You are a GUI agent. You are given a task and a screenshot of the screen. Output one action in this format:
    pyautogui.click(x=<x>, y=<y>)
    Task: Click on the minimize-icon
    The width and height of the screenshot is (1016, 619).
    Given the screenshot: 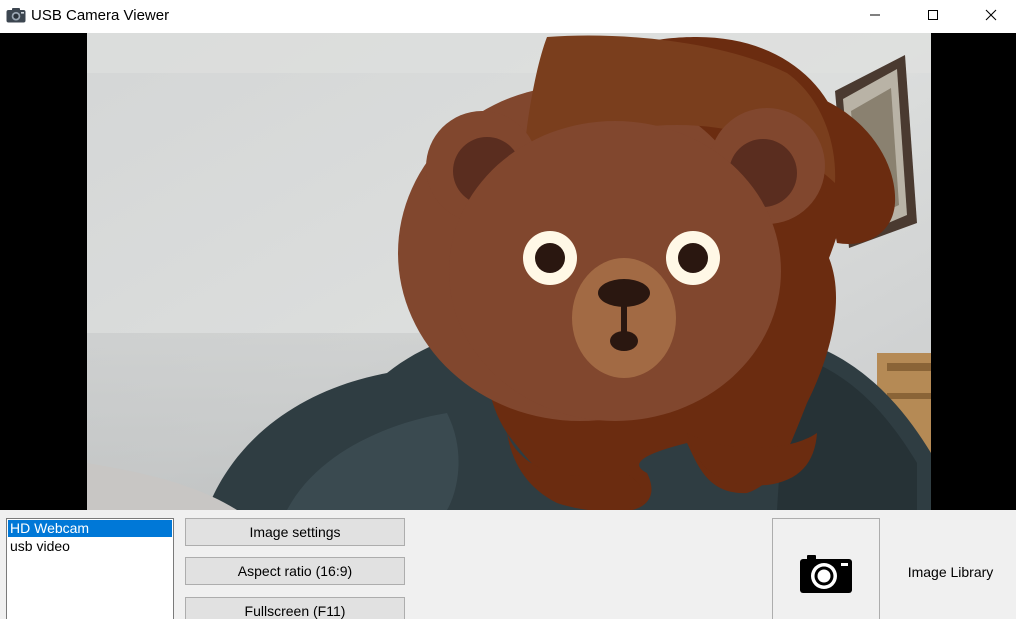 What is the action you would take?
    pyautogui.click(x=875, y=15)
    